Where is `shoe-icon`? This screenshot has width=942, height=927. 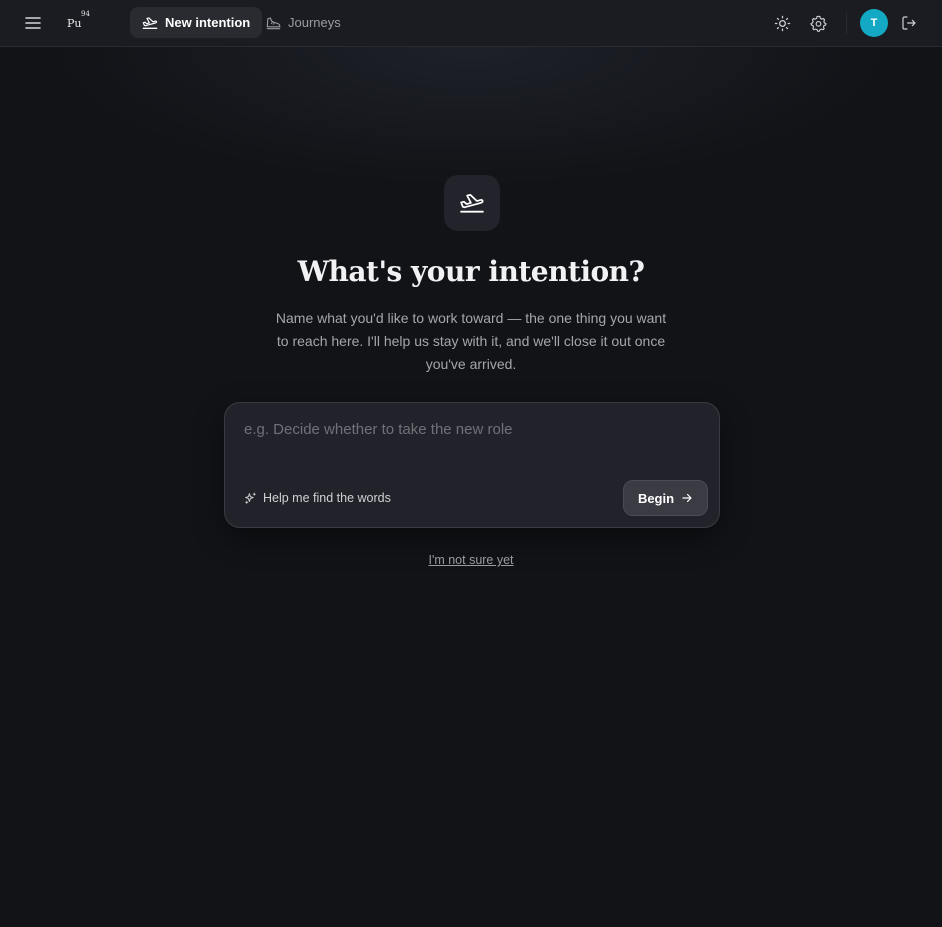 shoe-icon is located at coordinates (273, 22).